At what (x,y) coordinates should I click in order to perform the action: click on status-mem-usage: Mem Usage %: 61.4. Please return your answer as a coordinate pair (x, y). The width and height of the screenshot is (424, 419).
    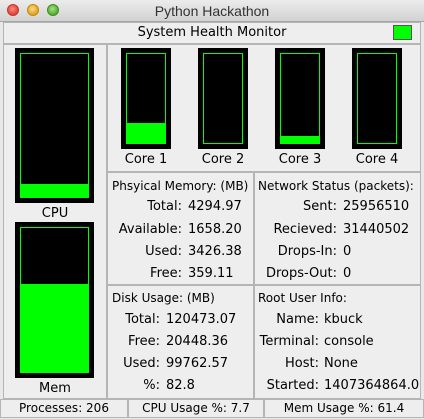
    Looking at the image, I should click on (344, 408).